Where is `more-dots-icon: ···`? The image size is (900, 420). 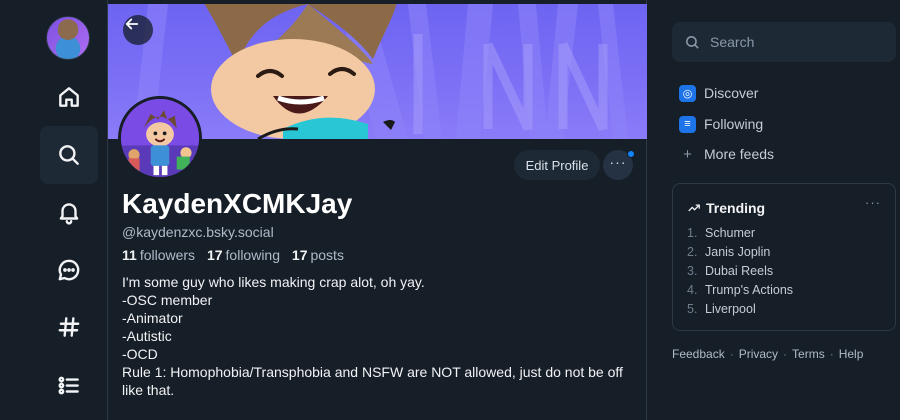 more-dots-icon: ··· is located at coordinates (618, 162).